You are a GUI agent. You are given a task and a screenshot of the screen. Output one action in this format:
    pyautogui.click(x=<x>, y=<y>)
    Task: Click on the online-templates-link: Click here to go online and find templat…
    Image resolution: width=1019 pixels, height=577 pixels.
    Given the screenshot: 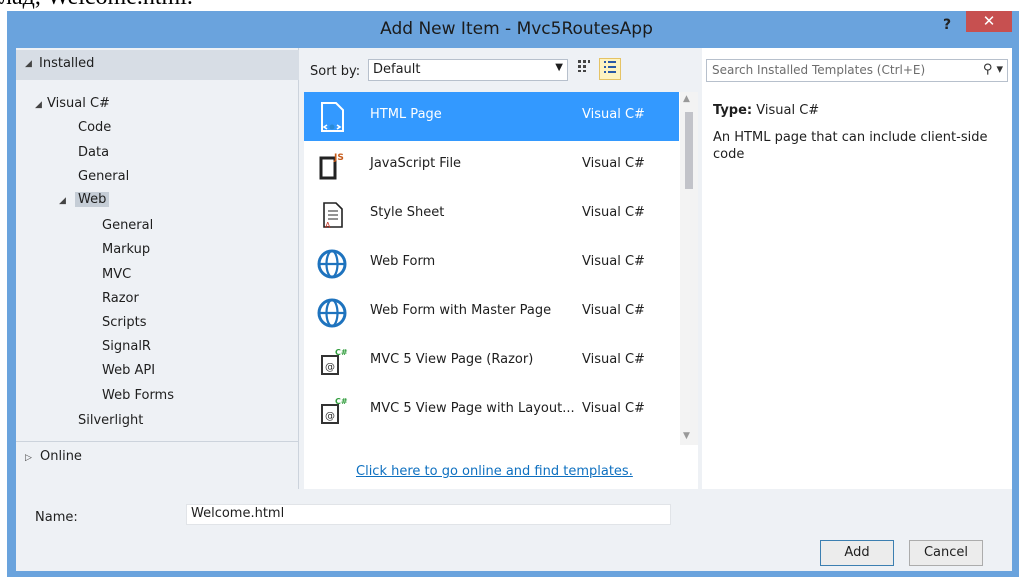 What is the action you would take?
    pyautogui.click(x=494, y=471)
    